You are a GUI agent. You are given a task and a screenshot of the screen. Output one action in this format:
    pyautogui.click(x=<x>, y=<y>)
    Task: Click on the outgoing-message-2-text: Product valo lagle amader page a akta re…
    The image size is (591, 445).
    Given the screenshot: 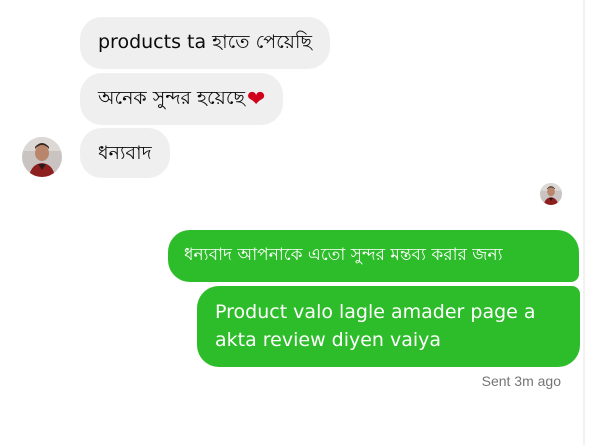 What is the action you would take?
    pyautogui.click(x=375, y=326)
    